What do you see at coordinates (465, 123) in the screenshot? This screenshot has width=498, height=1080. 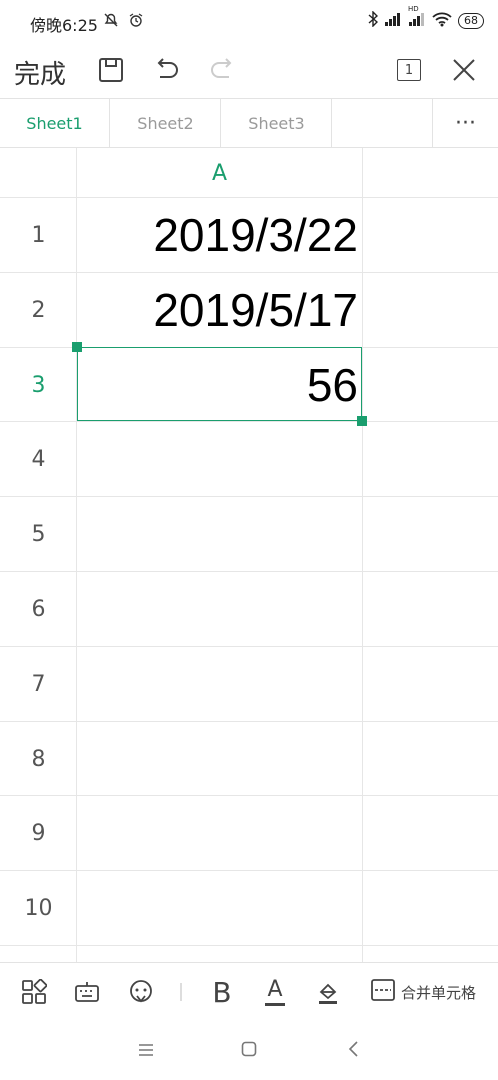 I see `more-tabs-button: ···` at bounding box center [465, 123].